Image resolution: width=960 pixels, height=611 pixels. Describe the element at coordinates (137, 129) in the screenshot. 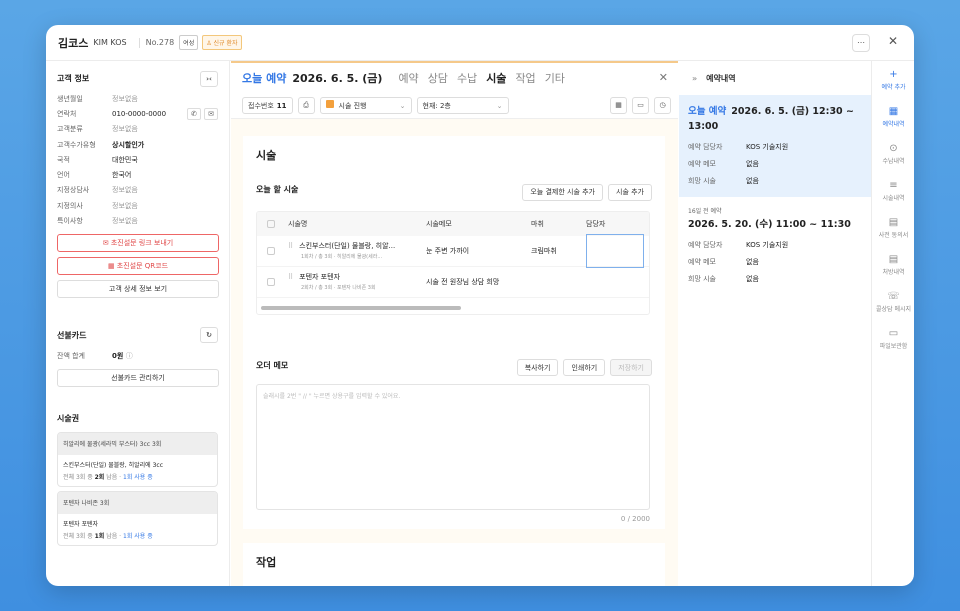

I see `info-row: 고객분류 정보없음` at that location.